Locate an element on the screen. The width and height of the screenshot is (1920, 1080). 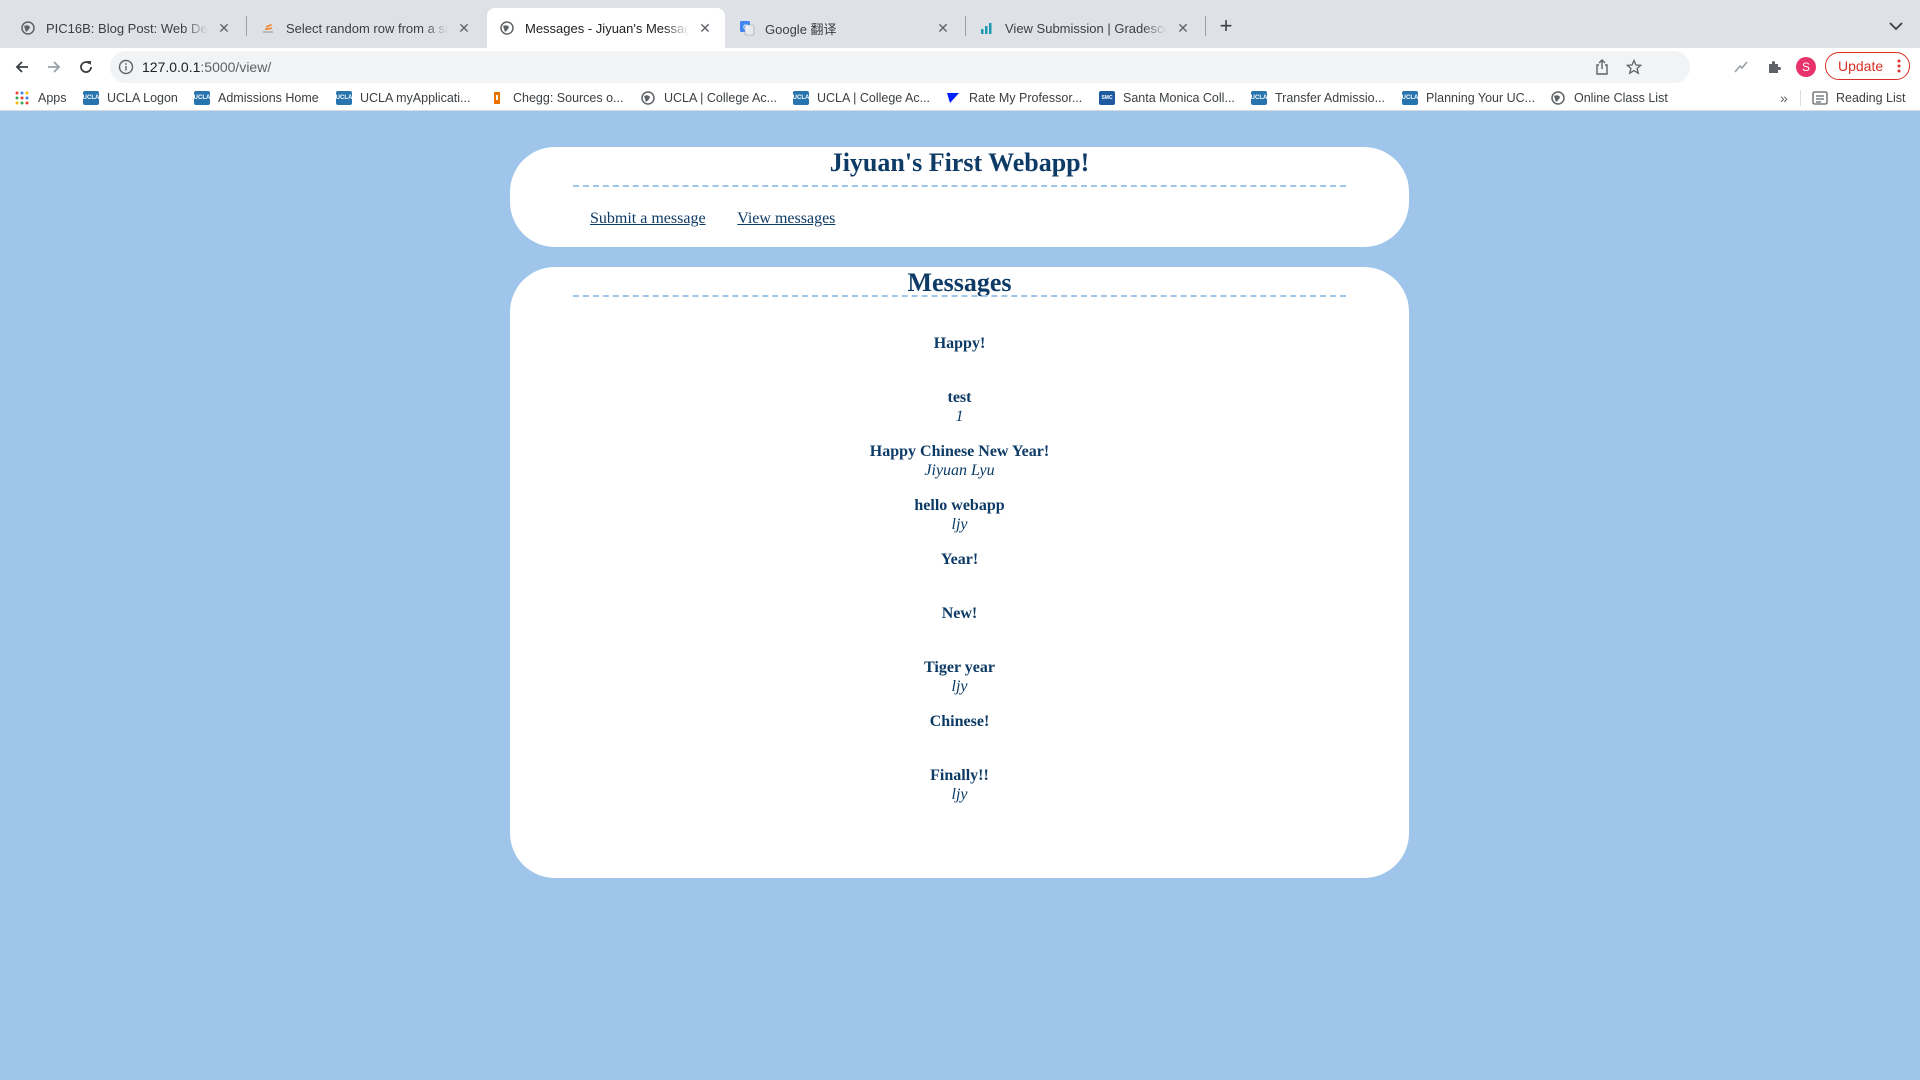
tab-search-button is located at coordinates (1896, 26).